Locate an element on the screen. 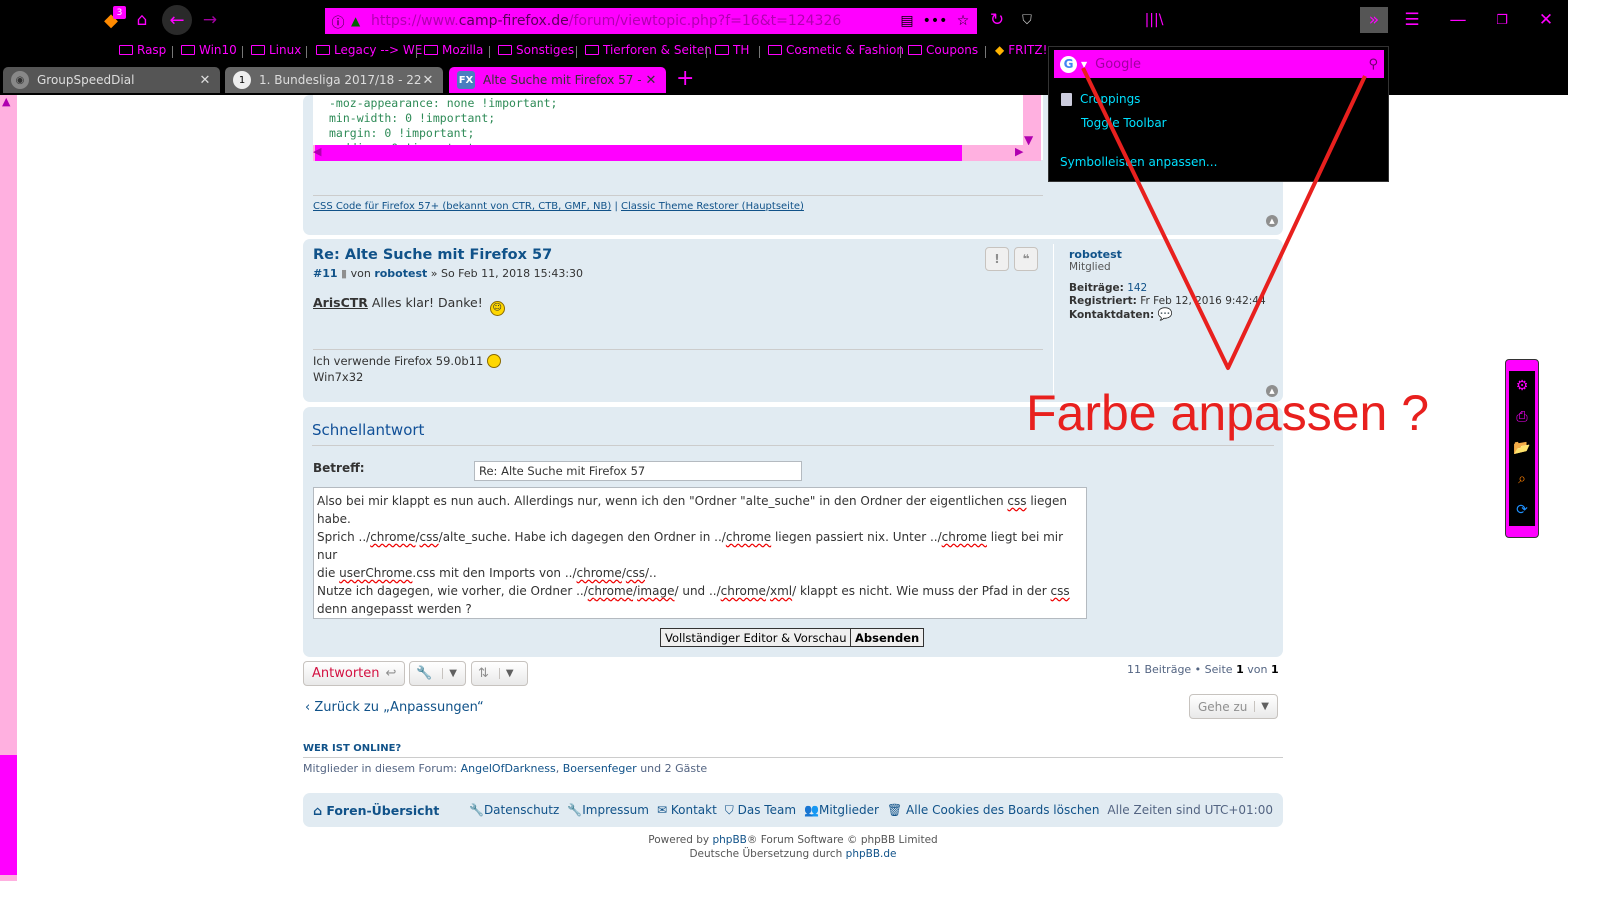 This screenshot has width=1600, height=900. topic-tools-dropdown: 🔧 ▼ is located at coordinates (437, 673).